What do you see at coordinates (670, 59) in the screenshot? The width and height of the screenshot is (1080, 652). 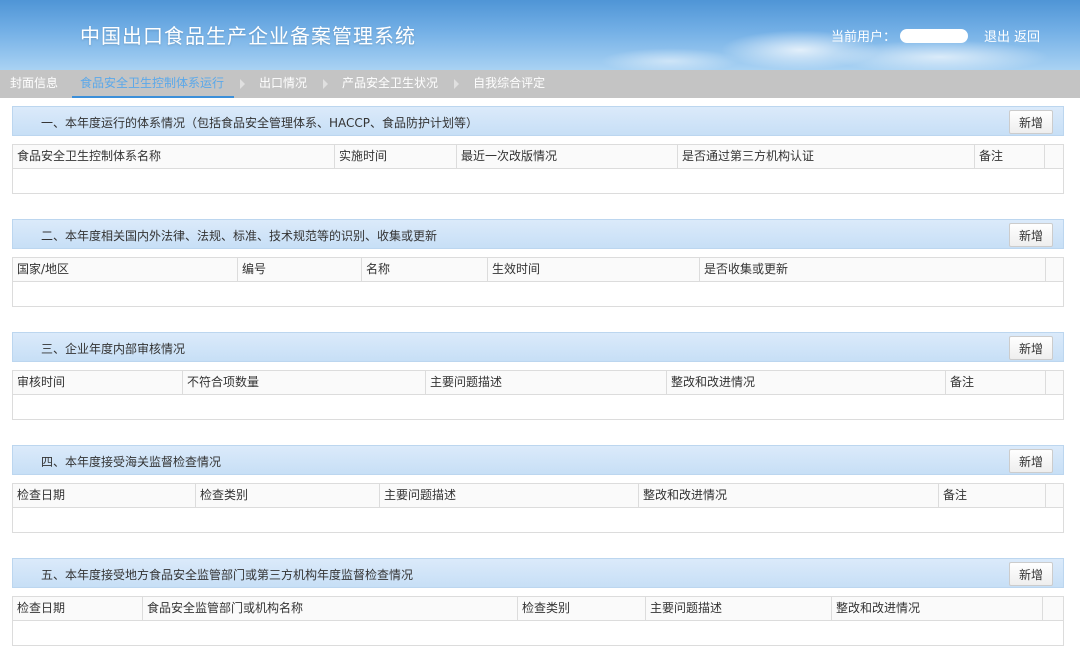 I see `header-cloud-decoration` at bounding box center [670, 59].